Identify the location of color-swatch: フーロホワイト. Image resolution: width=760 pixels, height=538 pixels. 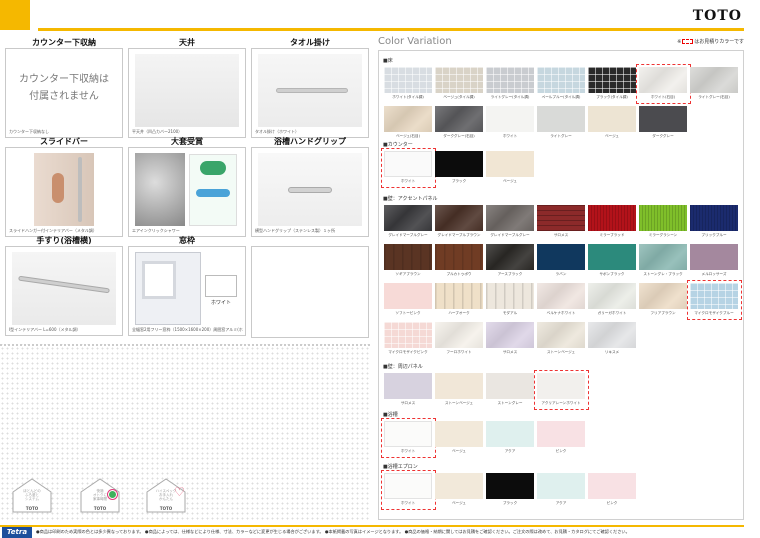
(459, 338).